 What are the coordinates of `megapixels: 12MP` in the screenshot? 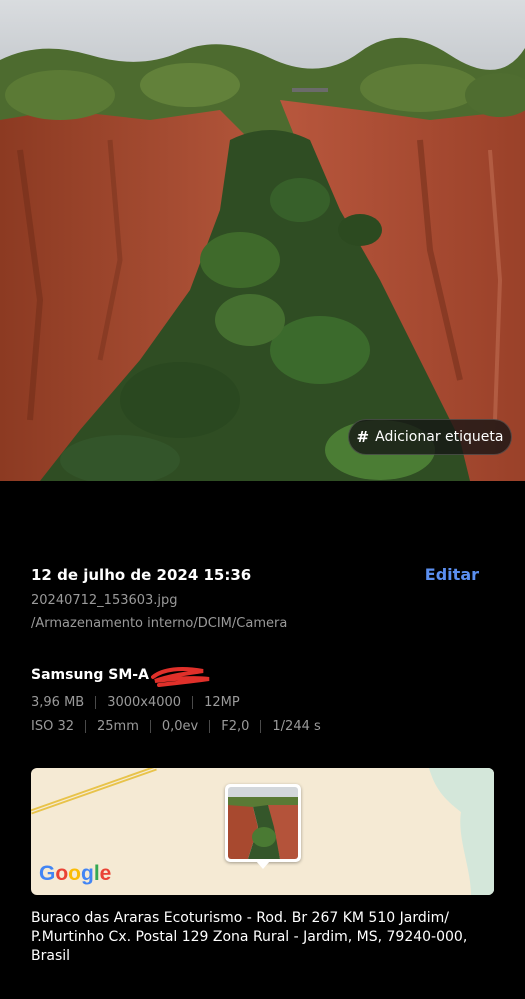 It's located at (222, 702).